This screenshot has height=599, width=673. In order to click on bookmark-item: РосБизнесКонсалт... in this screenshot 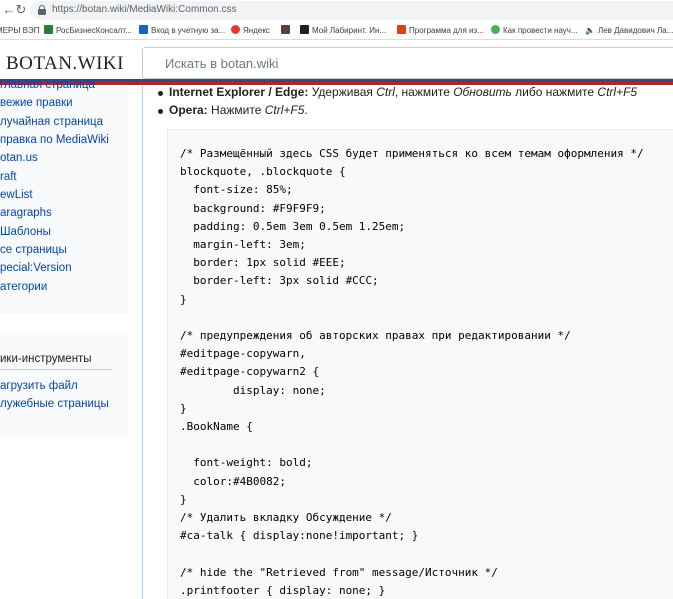, I will do `click(88, 30)`.